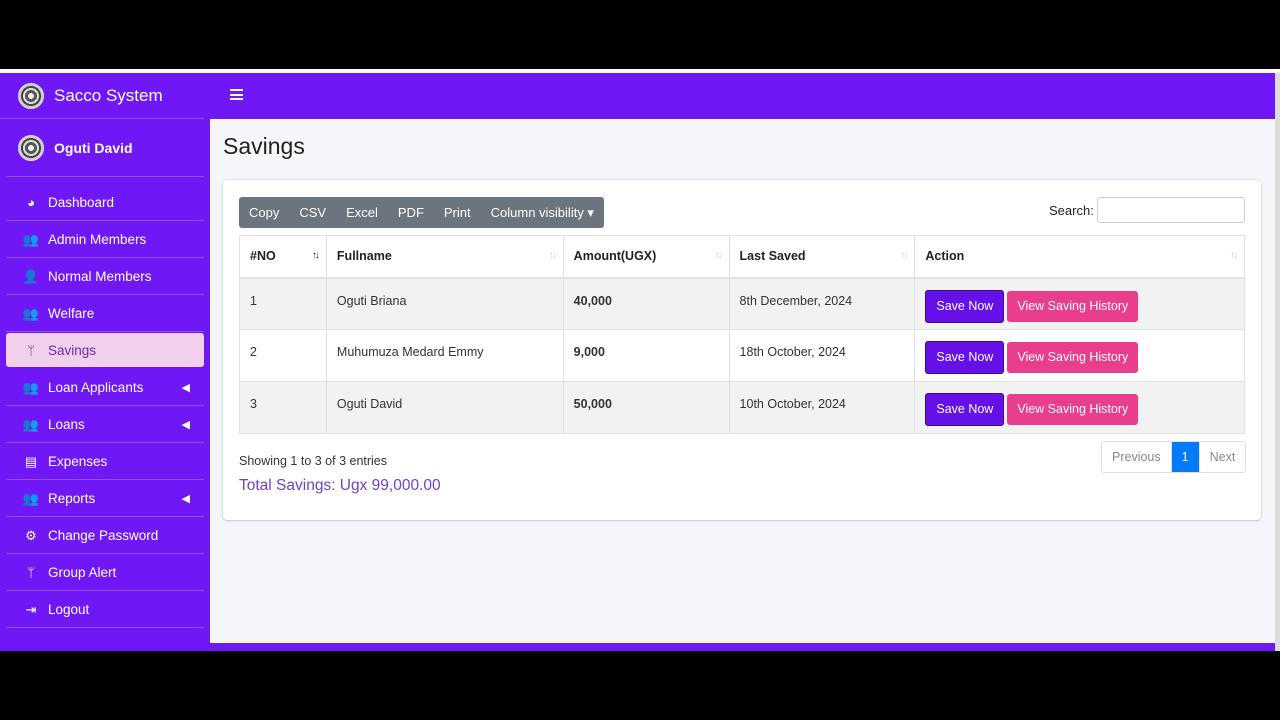 Image resolution: width=1280 pixels, height=720 pixels. What do you see at coordinates (31, 461) in the screenshot?
I see `money-check-icon: ▤` at bounding box center [31, 461].